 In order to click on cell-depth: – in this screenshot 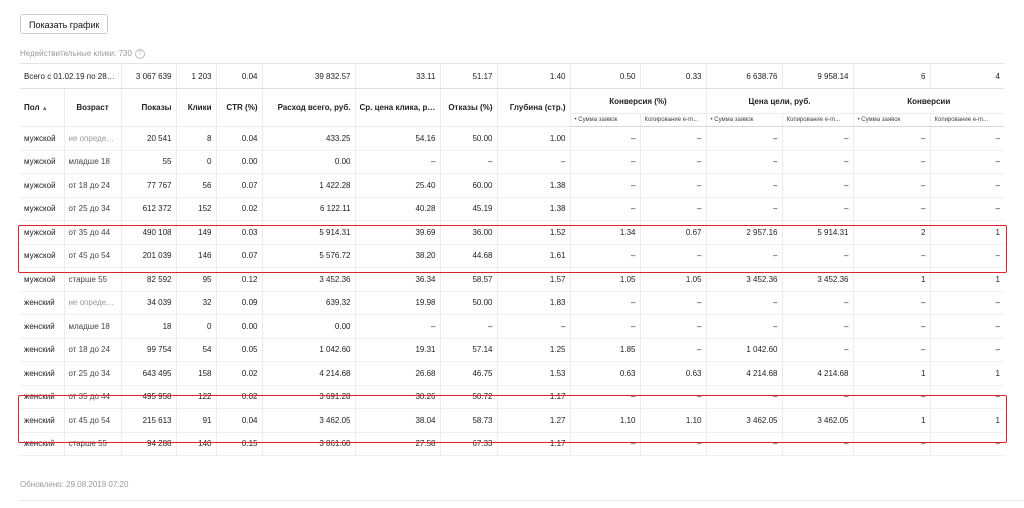, I will do `click(534, 162)`.